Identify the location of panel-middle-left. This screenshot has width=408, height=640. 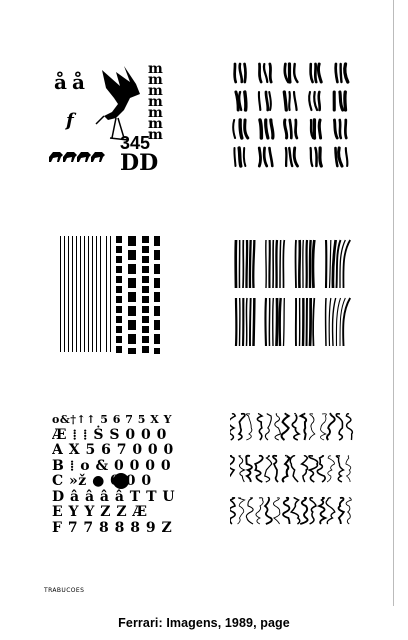
(113, 293).